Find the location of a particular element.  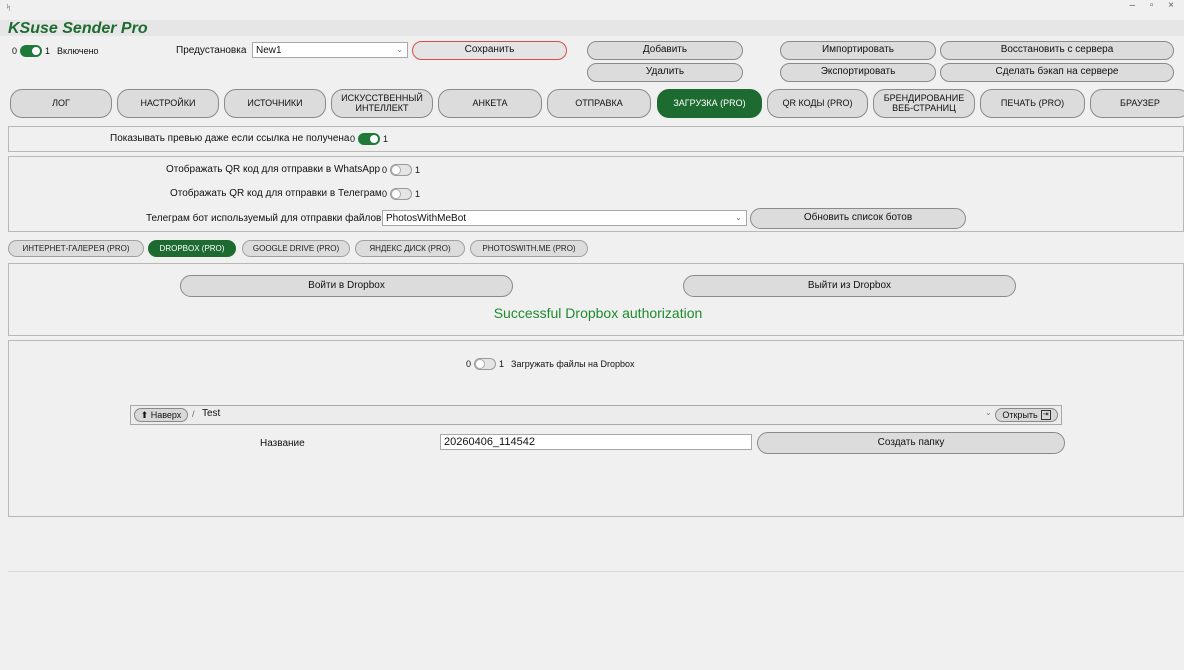

subtab-1: DROPBOX (PRO) is located at coordinates (192, 248).